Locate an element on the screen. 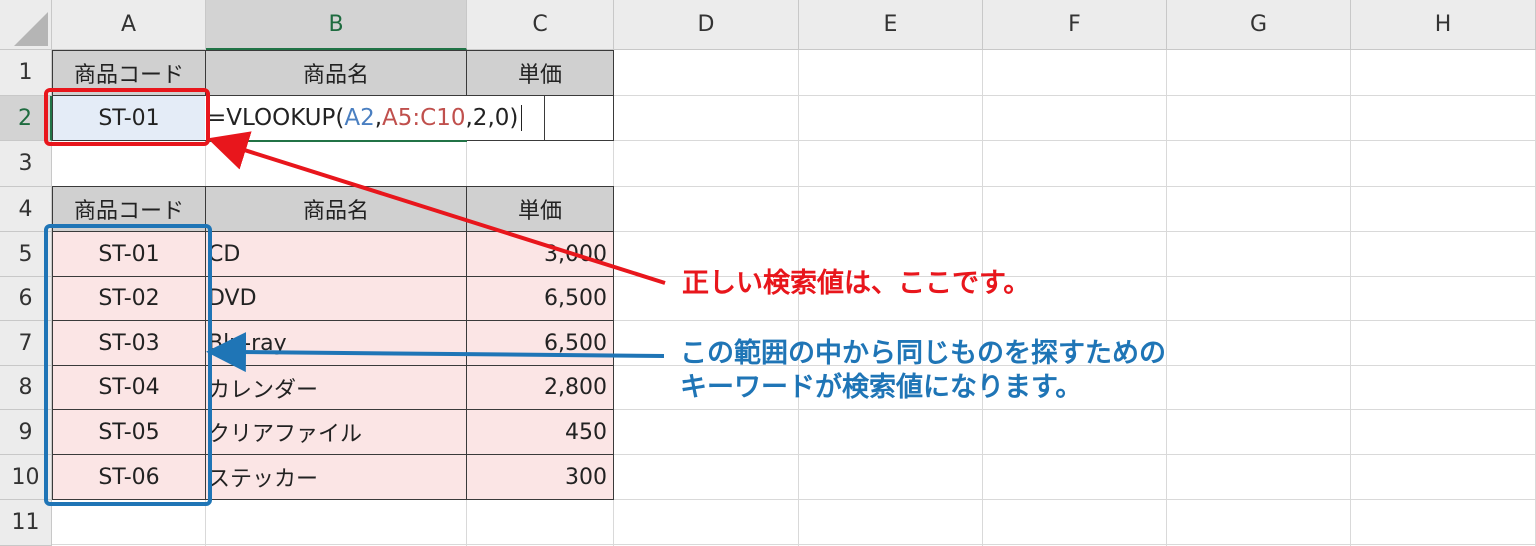 This screenshot has width=1536, height=546. row-header-3: 3 is located at coordinates (26, 164).